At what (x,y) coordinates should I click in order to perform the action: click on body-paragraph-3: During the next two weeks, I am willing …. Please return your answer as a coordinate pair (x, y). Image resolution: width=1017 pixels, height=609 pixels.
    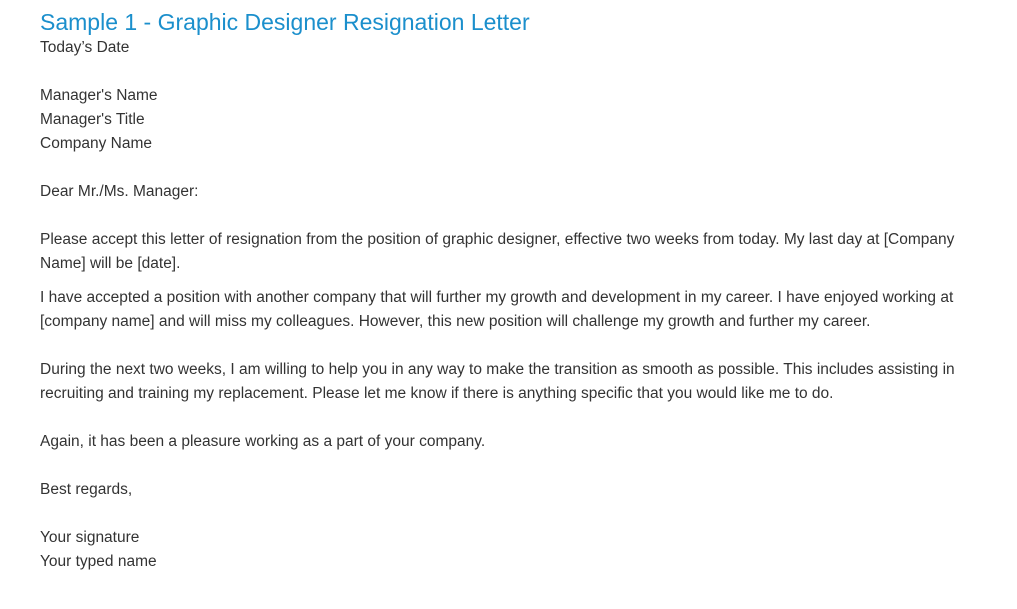
    Looking at the image, I should click on (497, 381).